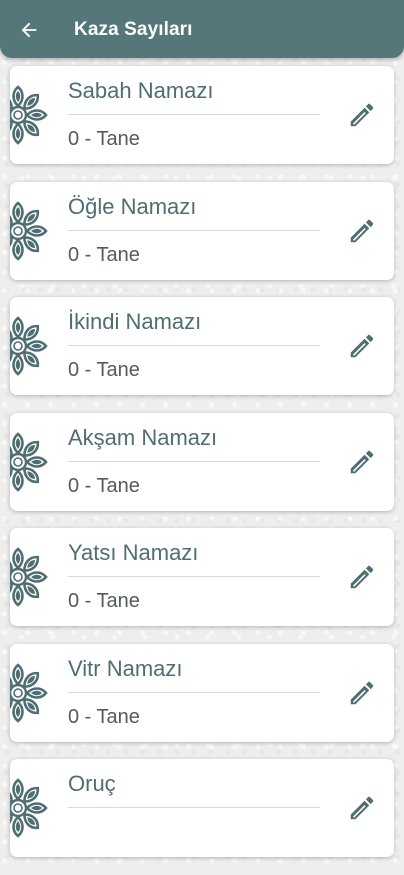  Describe the element at coordinates (133, 29) in the screenshot. I see `page-title: Kaza Sayıları` at that location.